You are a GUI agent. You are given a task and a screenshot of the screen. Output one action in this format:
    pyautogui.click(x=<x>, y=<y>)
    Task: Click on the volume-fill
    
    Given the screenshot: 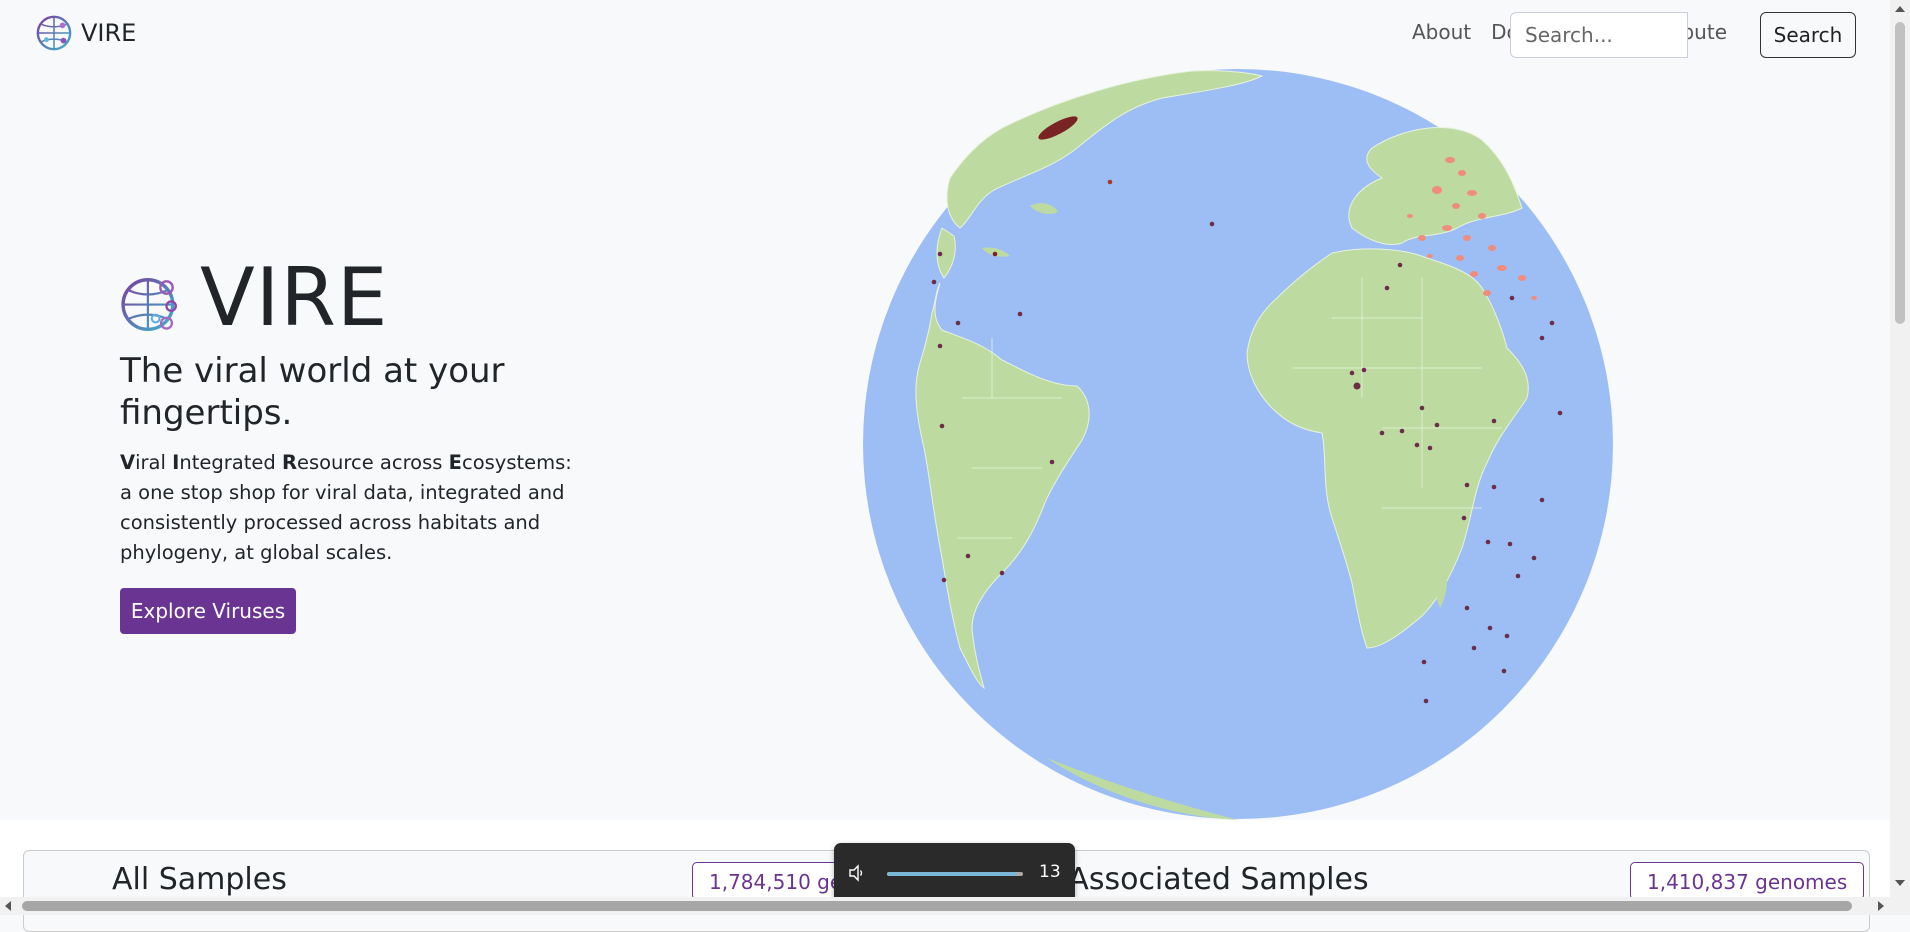 What is the action you would take?
    pyautogui.click(x=952, y=874)
    